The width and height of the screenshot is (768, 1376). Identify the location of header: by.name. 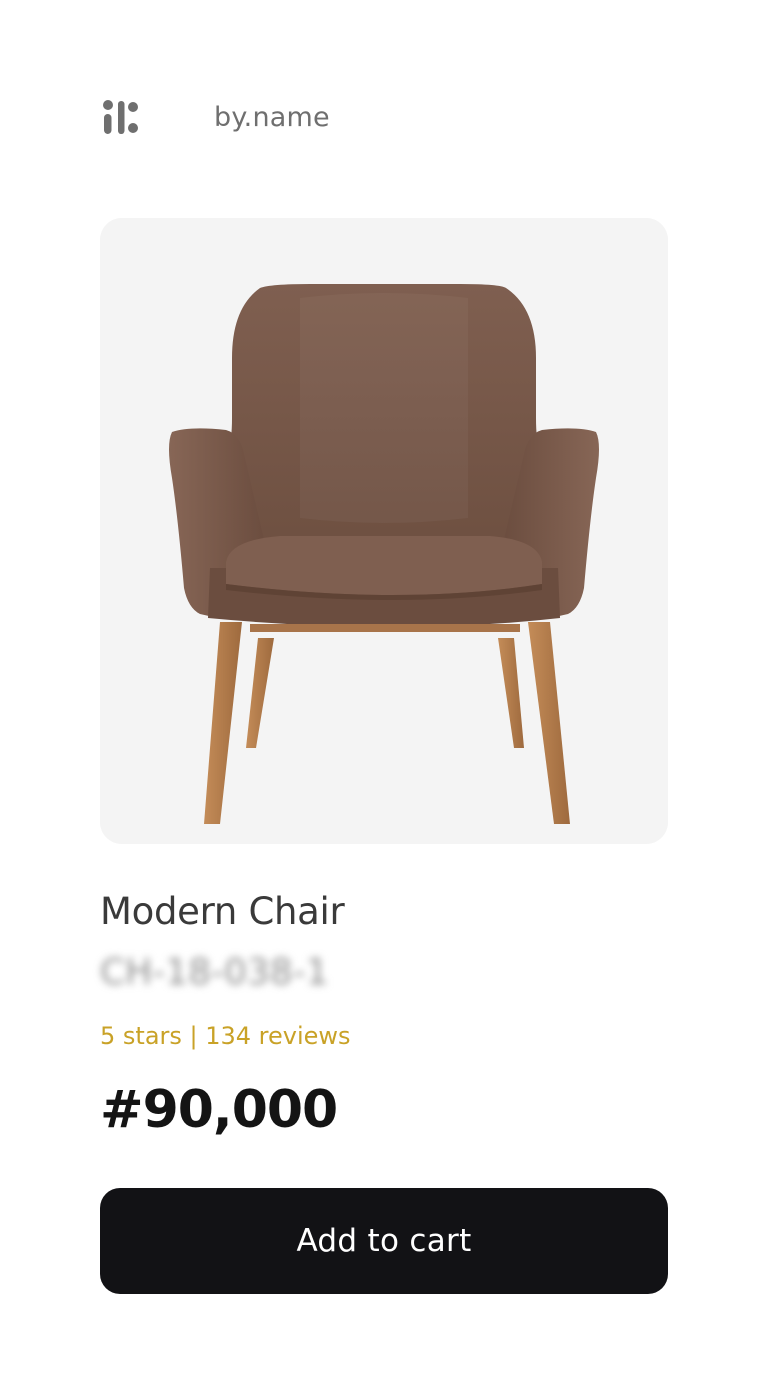
(216, 118).